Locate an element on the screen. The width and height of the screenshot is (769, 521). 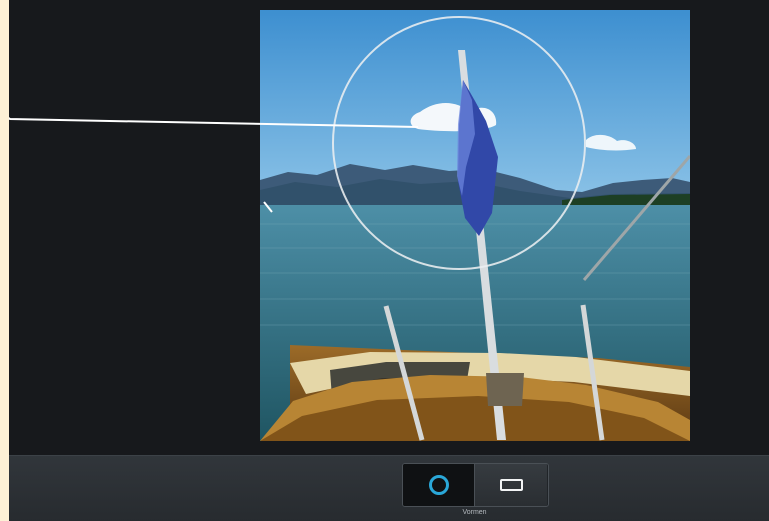
bottom-toolbar: Vormen is located at coordinates (389, 488).